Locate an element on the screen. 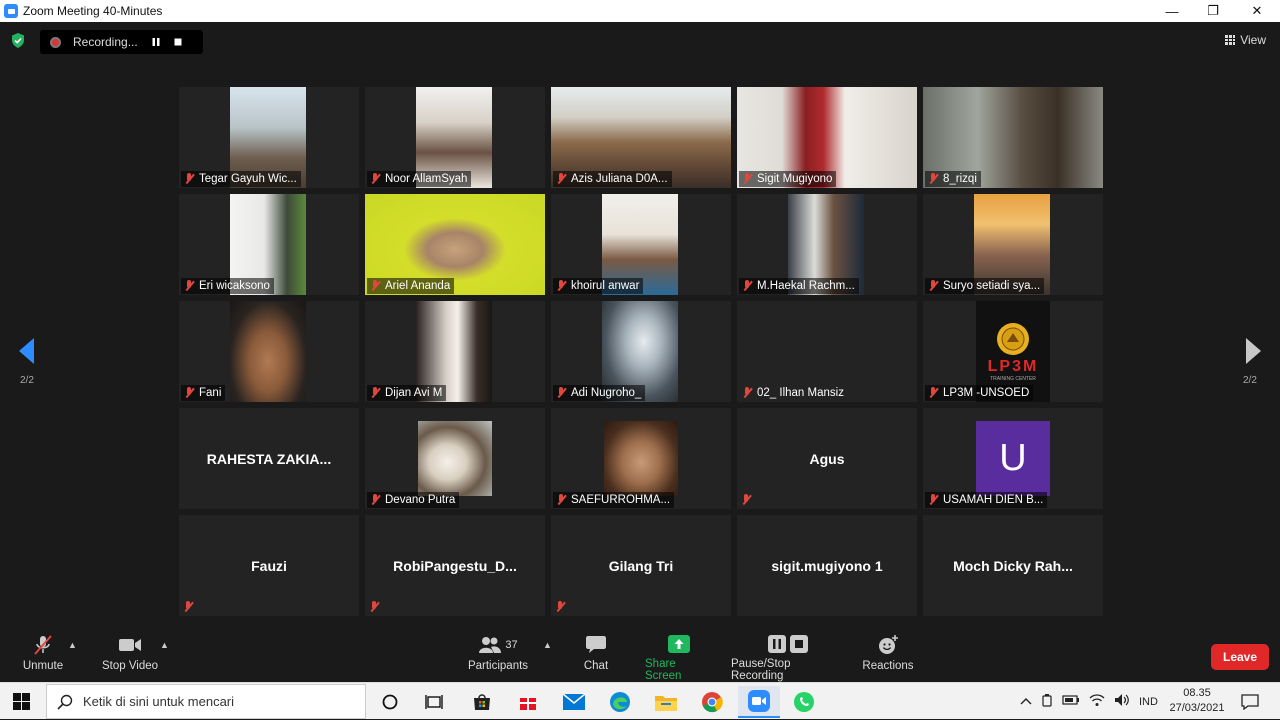  restore-button: ❐ is located at coordinates (1213, 11).